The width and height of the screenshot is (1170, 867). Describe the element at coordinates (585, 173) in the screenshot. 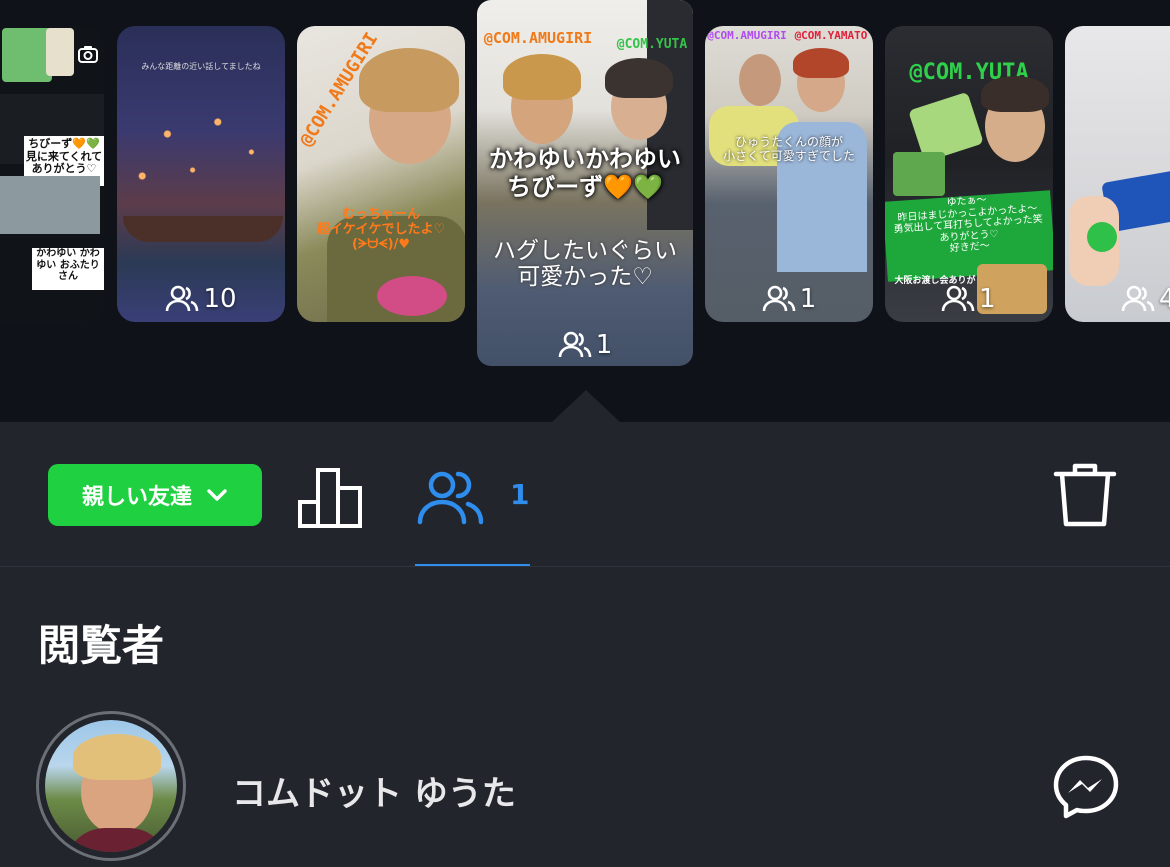

I see `story-caption: かわゆいかわゆい ちびーず🧡💚` at that location.